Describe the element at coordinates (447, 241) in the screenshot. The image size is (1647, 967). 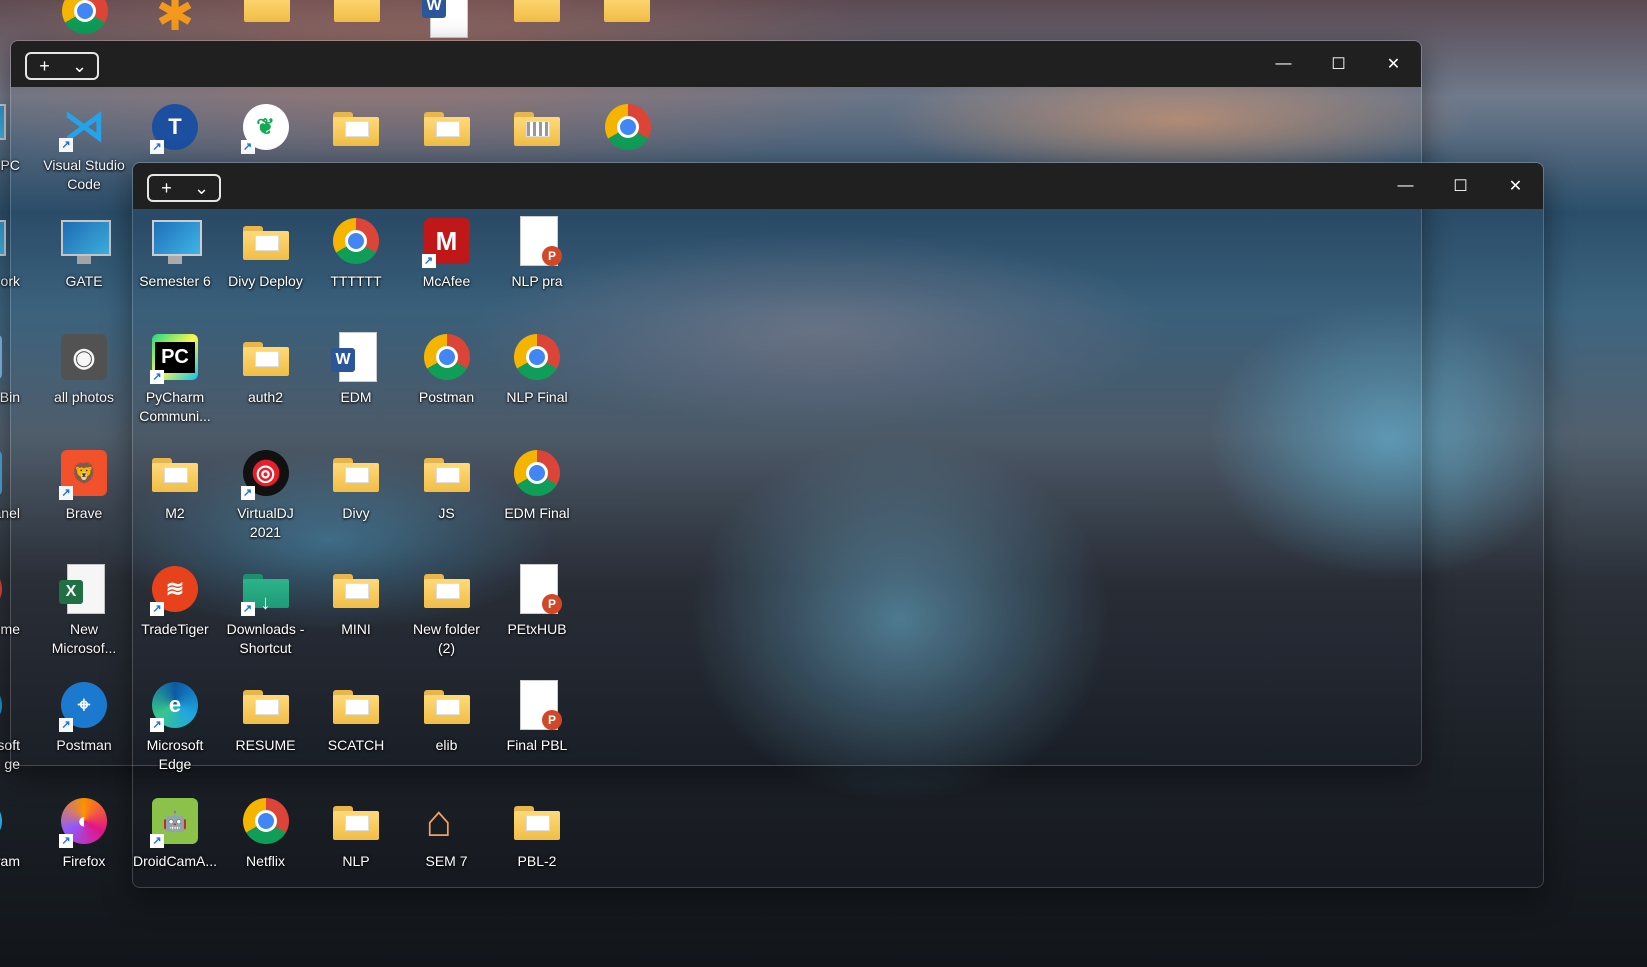
I see `mcafee-icon: M ↗` at that location.